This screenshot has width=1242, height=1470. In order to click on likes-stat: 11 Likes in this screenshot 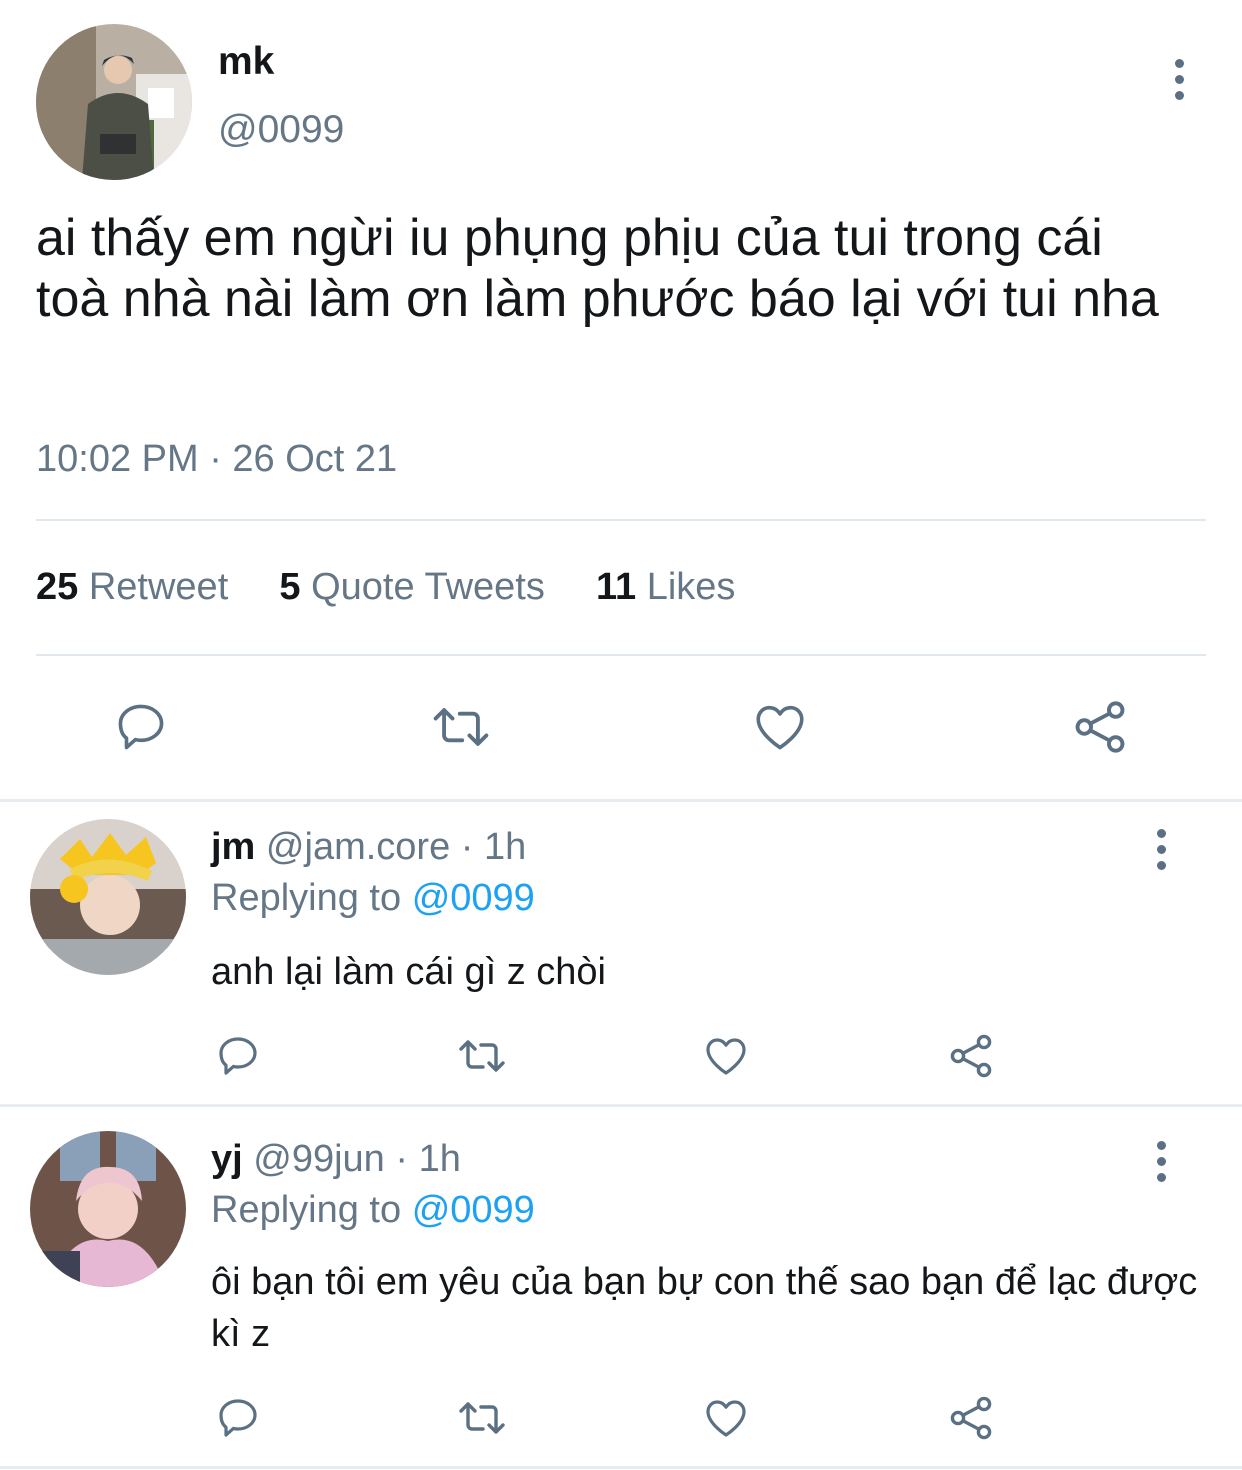, I will do `click(665, 587)`.